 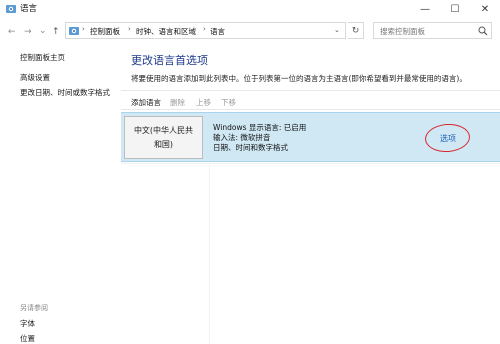 I want to click on annotation-circle, so click(x=447, y=138).